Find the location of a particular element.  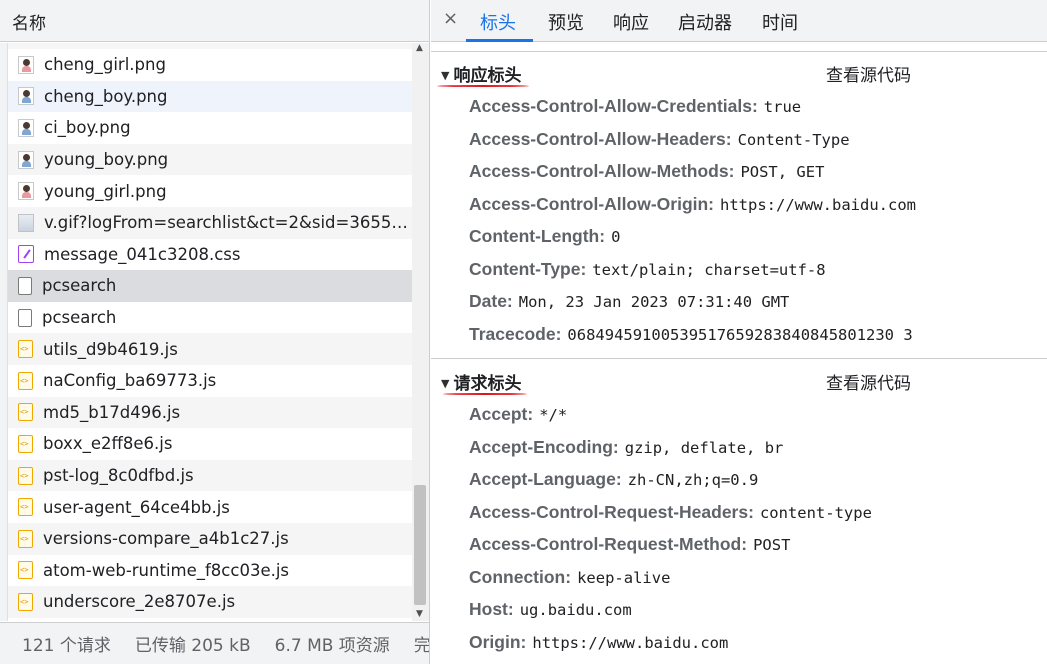

close-details-icon: × is located at coordinates (450, 18).